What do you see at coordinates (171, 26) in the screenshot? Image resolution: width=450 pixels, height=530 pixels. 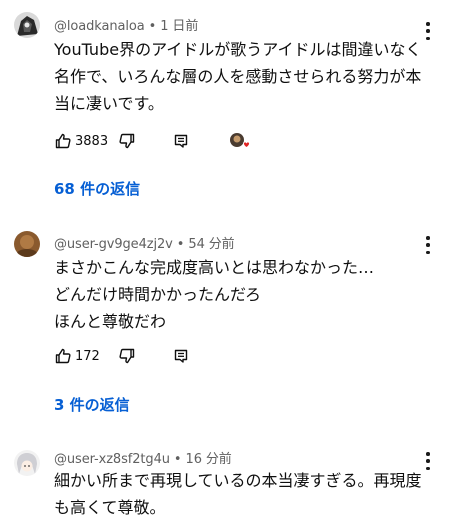 I see `comment-time: • 1 日前` at bounding box center [171, 26].